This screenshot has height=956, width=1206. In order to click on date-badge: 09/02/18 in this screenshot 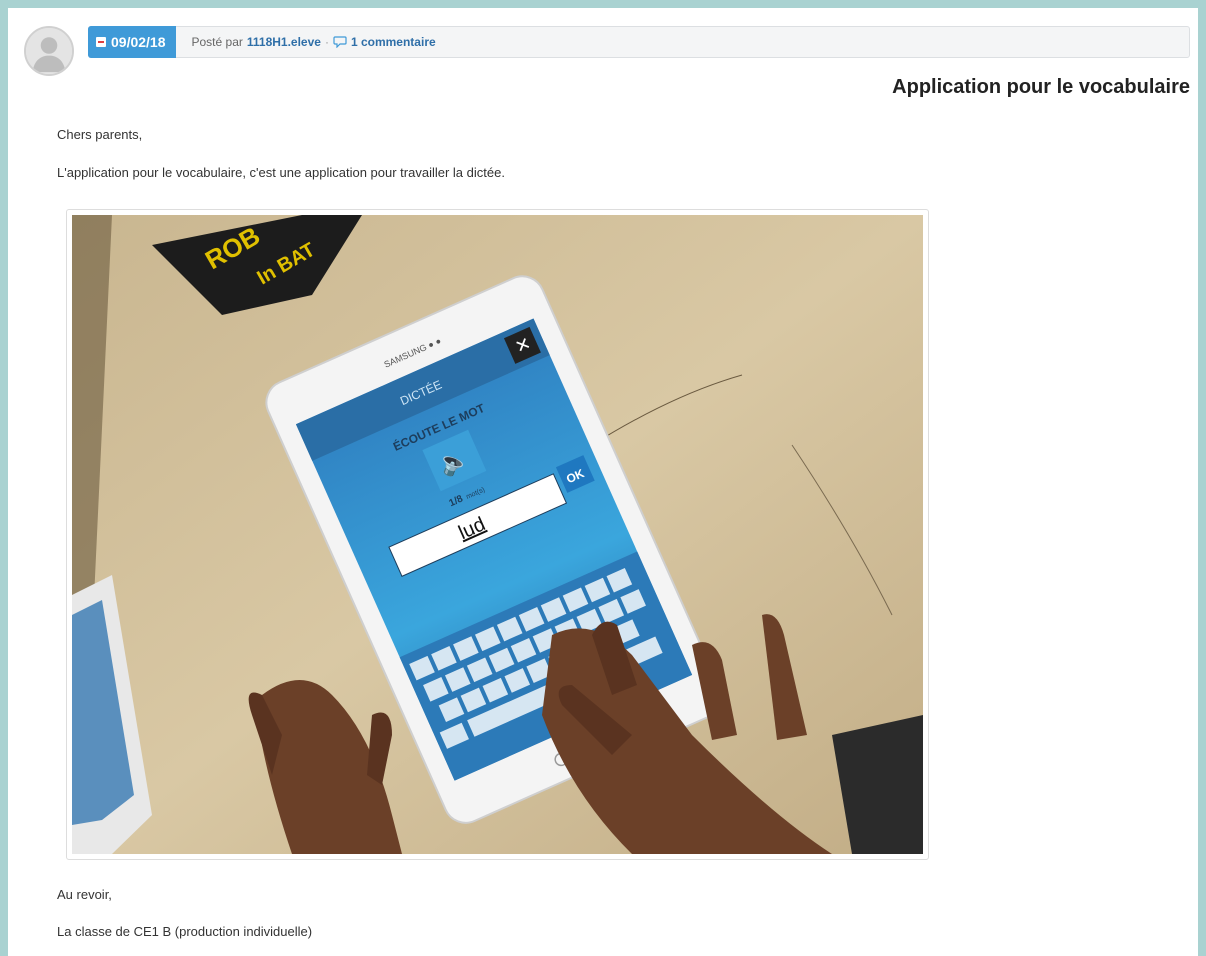, I will do `click(132, 41)`.